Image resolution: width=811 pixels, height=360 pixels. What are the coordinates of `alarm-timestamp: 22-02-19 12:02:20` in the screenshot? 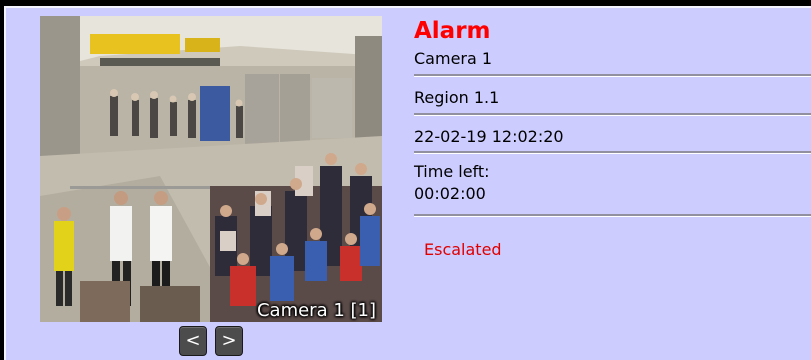 It's located at (489, 136).